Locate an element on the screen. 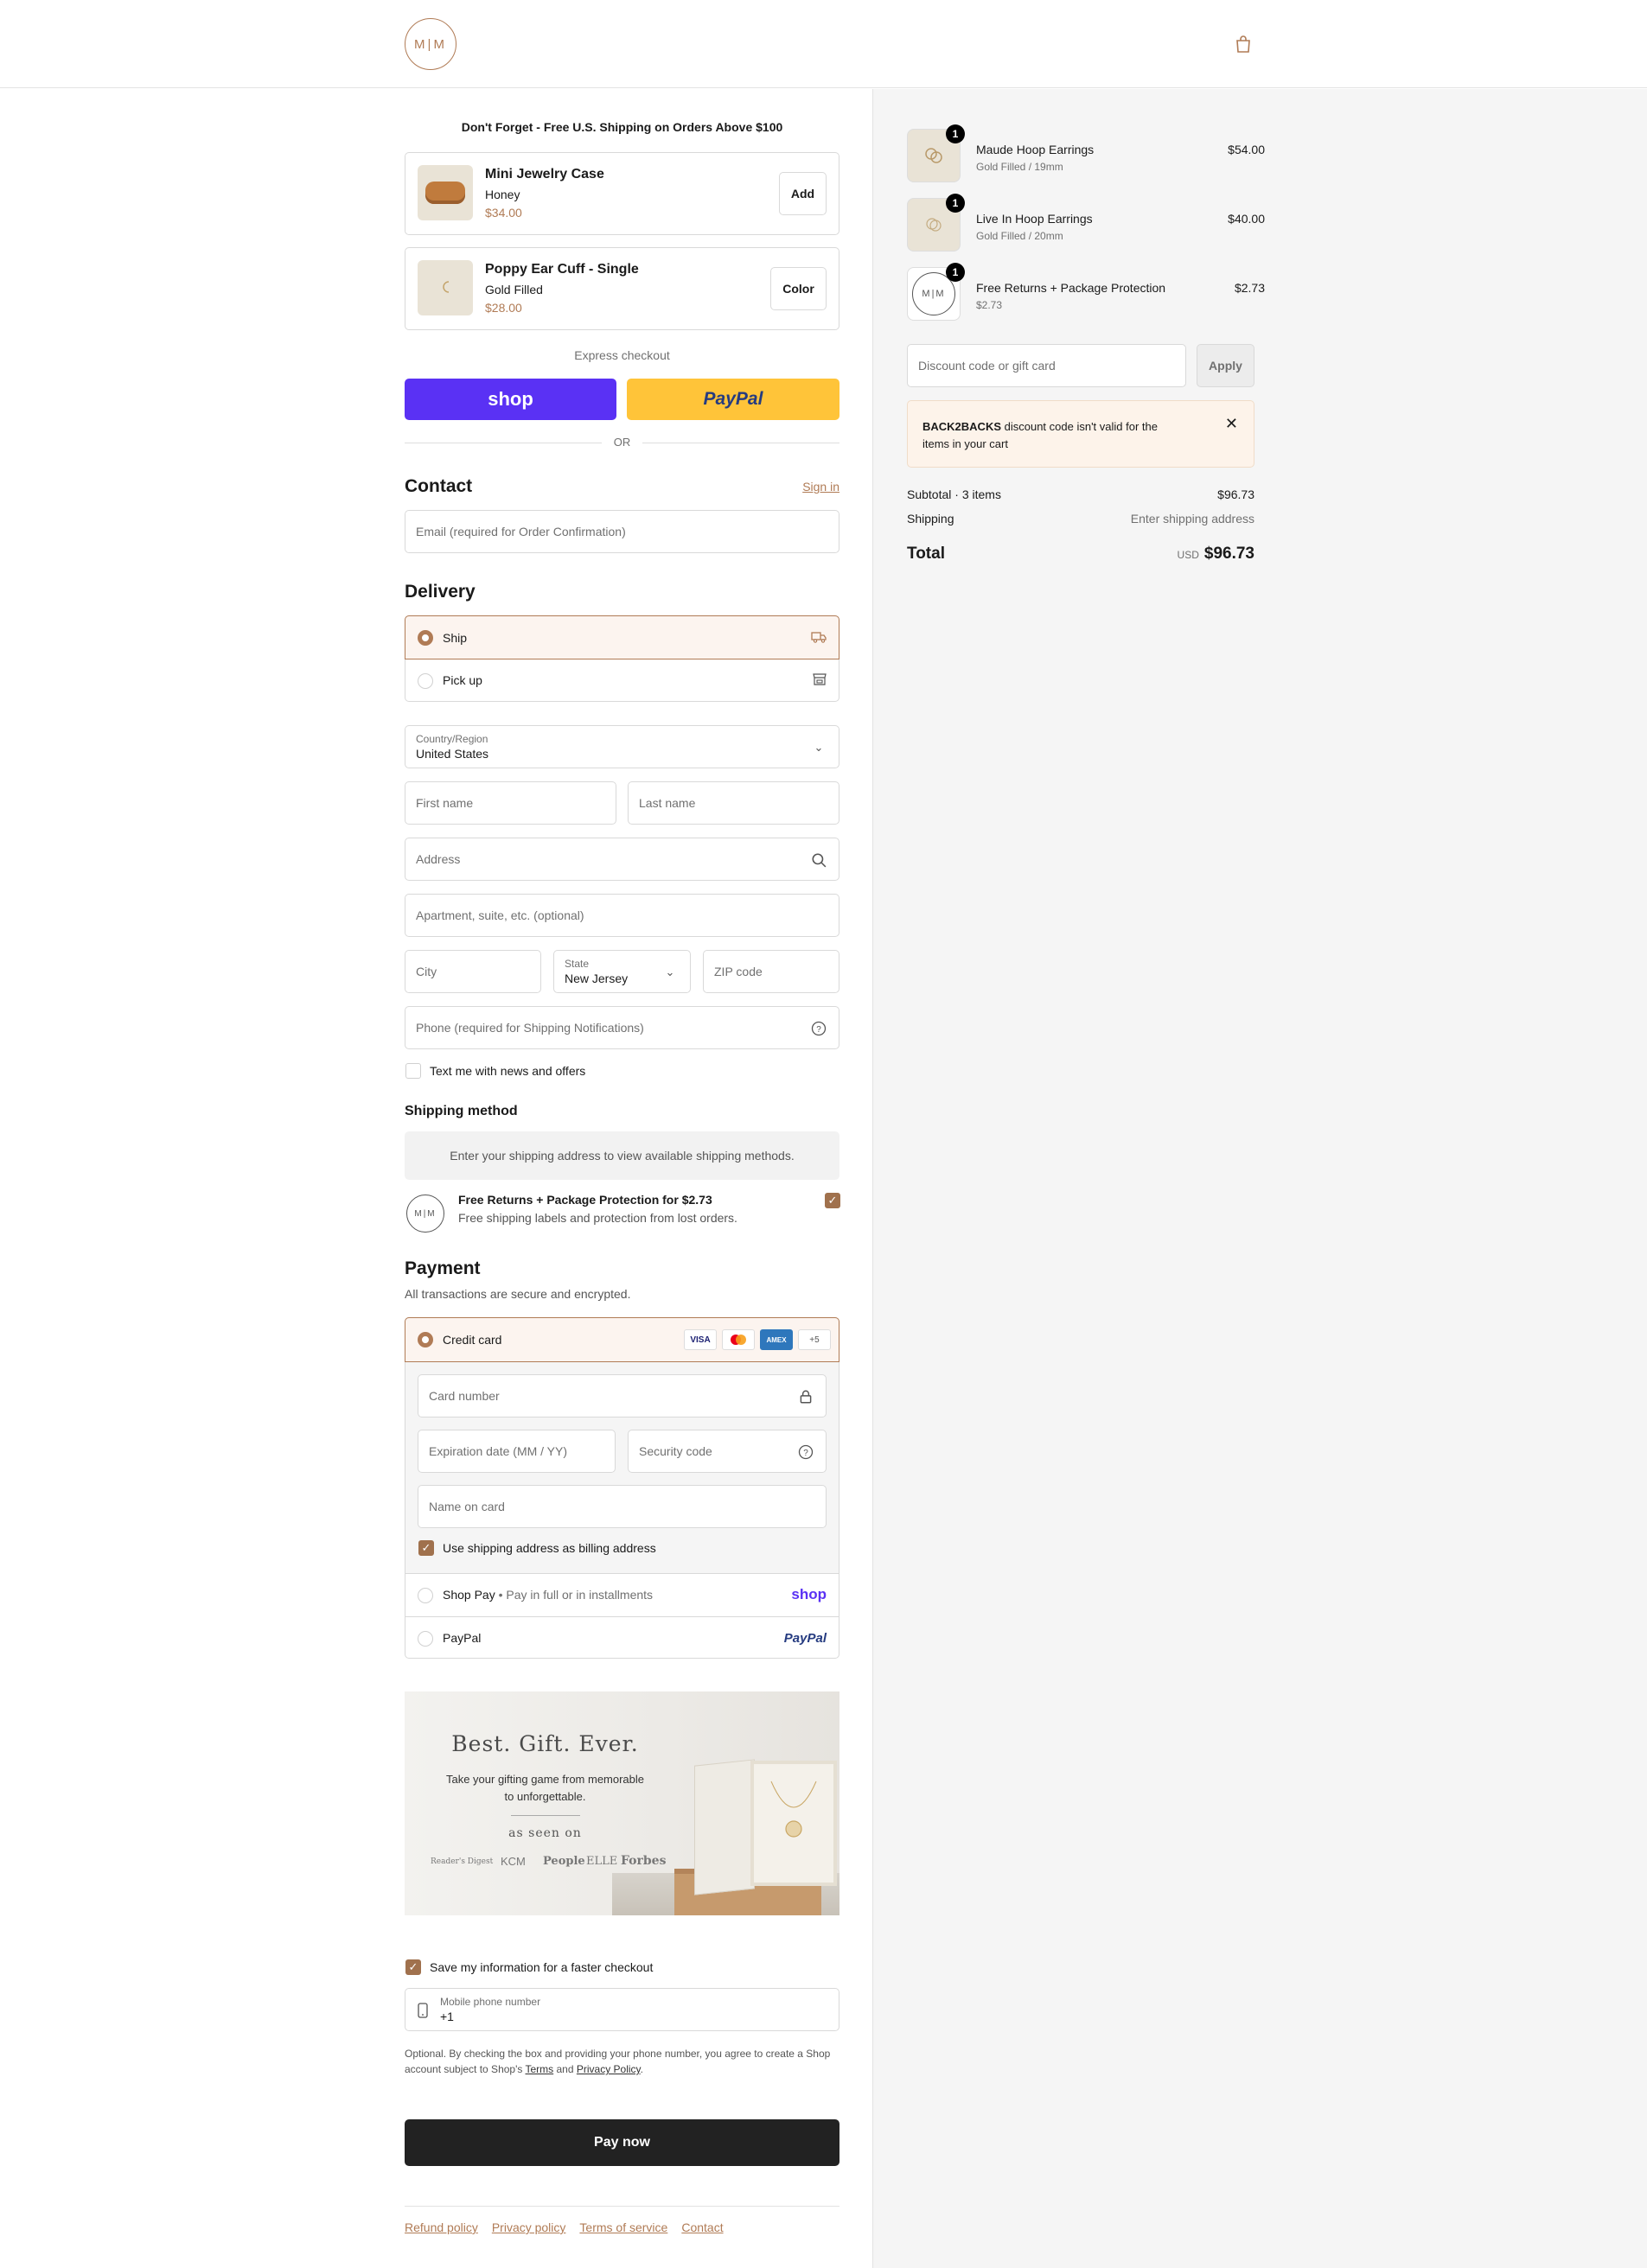 The height and width of the screenshot is (2268, 1647). upsell-title: Mini Jewelry Case is located at coordinates (544, 174).